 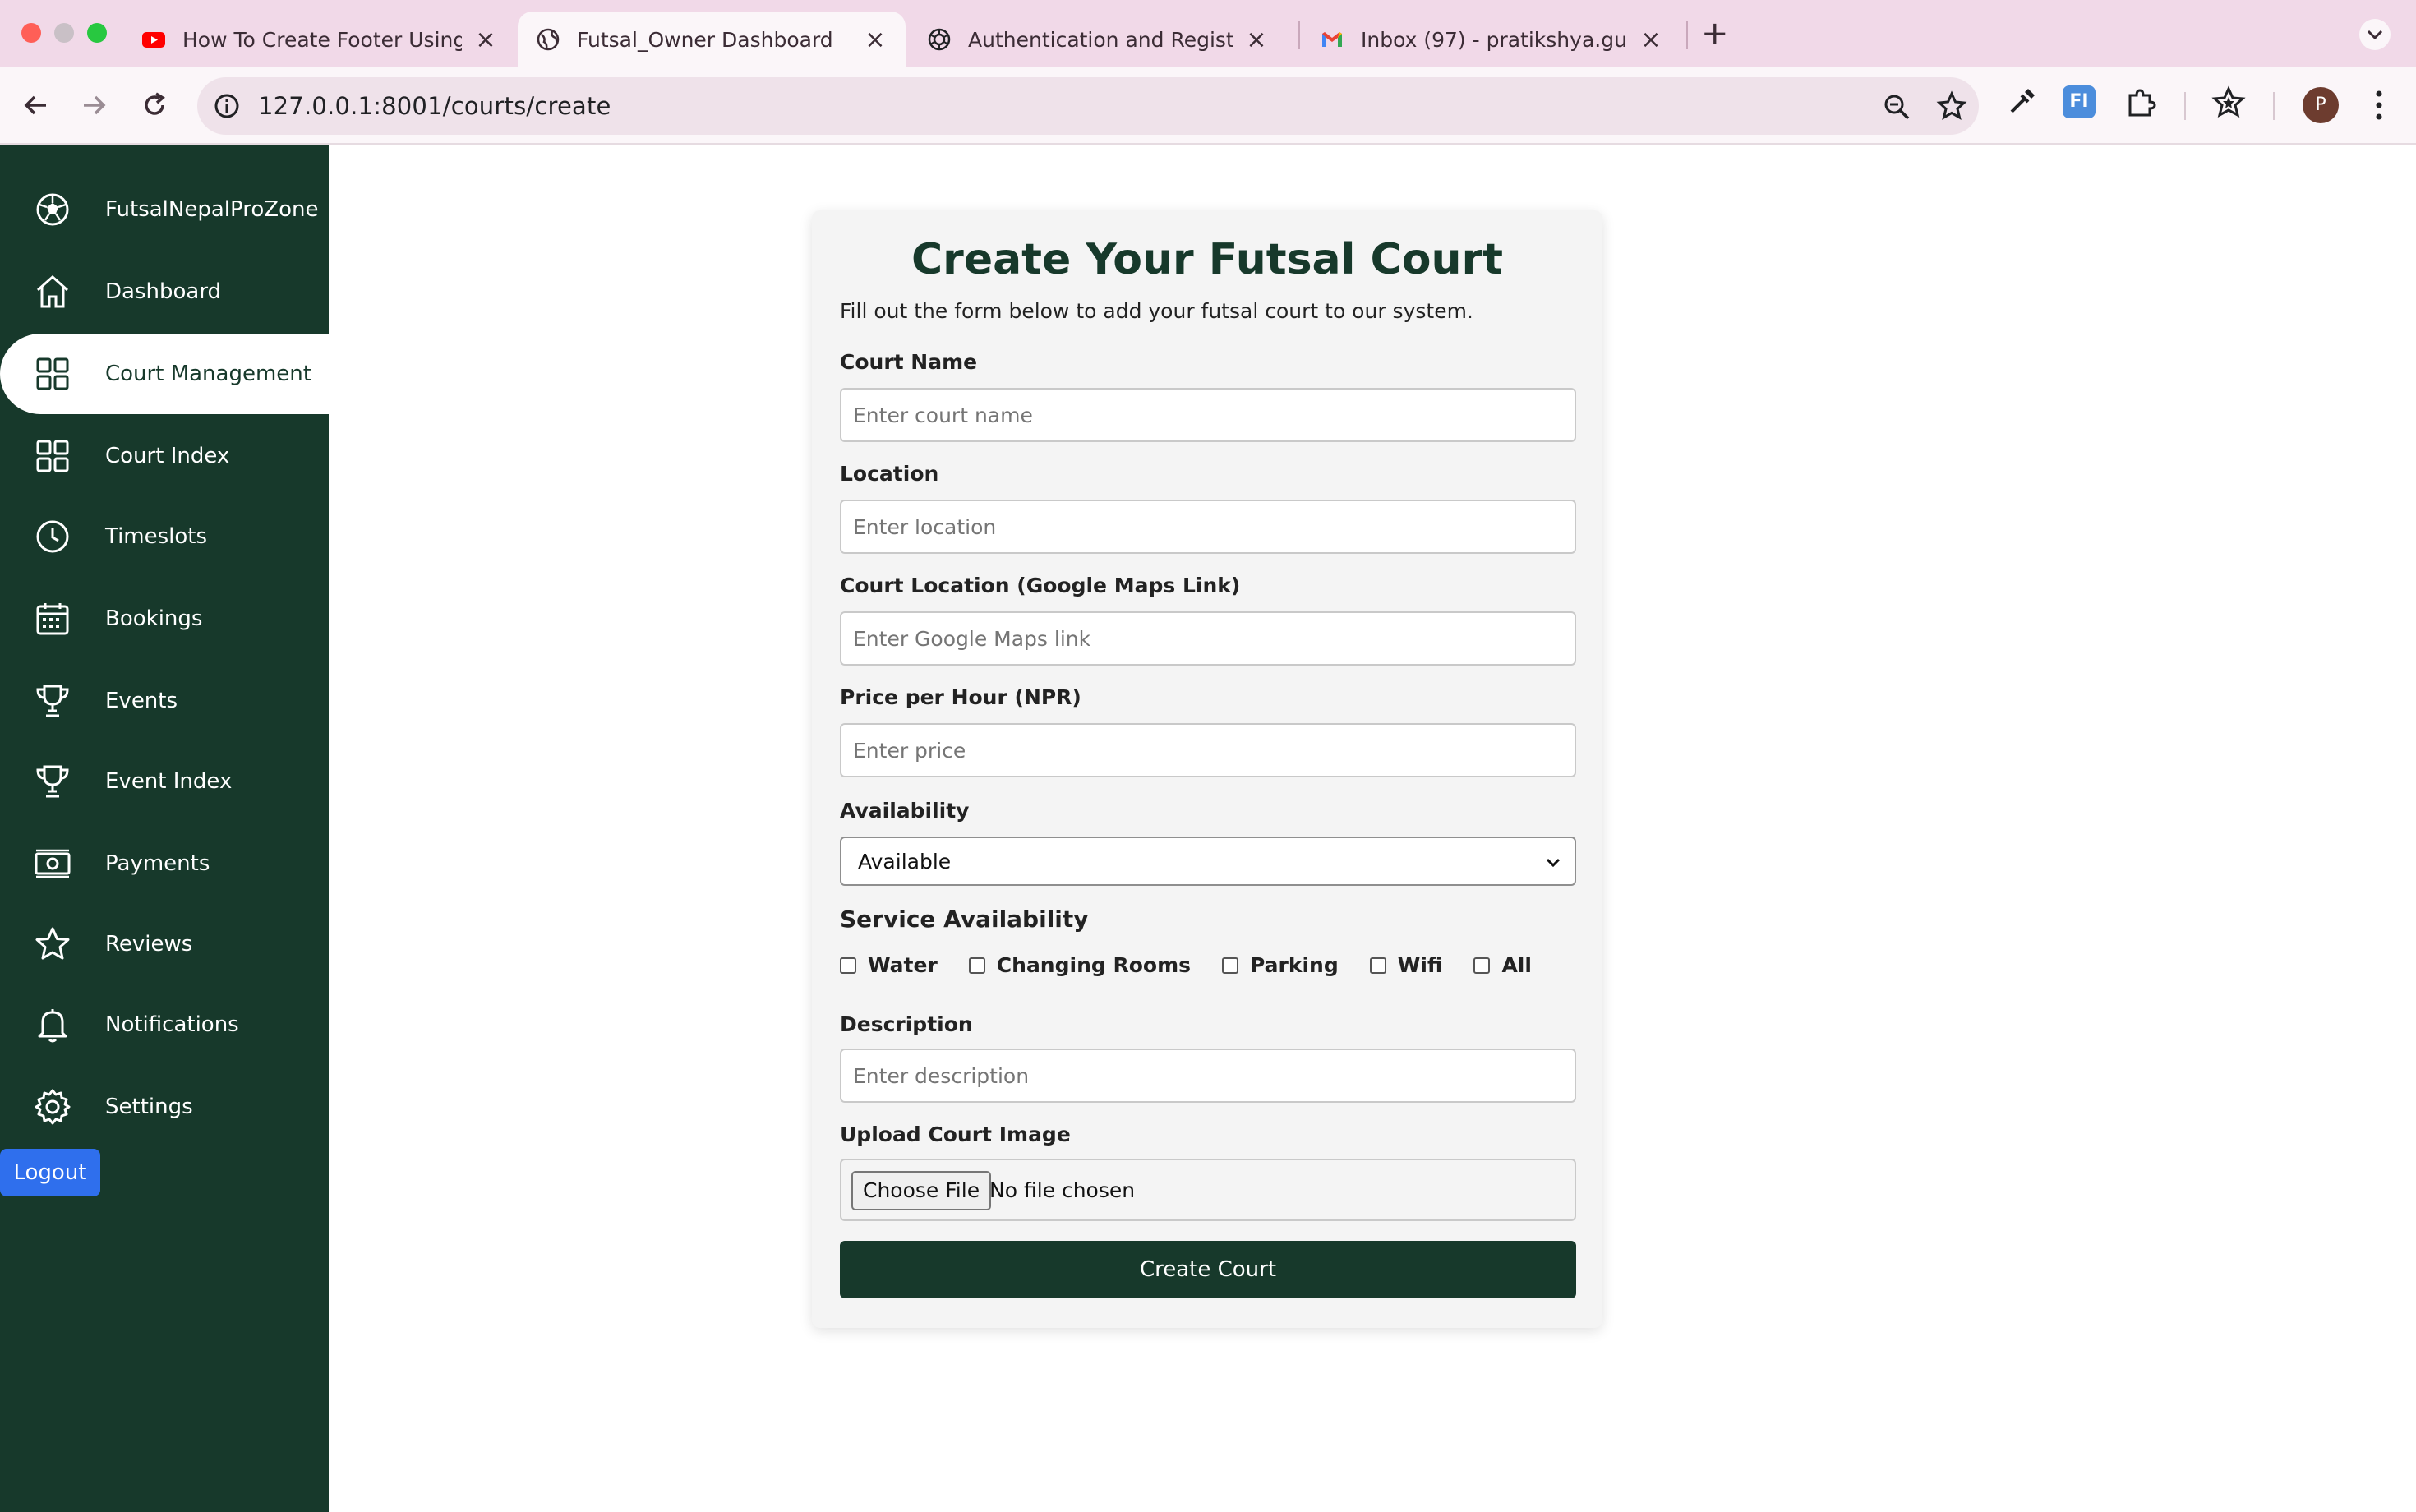 I want to click on soccer-ball-icon, so click(x=52, y=209).